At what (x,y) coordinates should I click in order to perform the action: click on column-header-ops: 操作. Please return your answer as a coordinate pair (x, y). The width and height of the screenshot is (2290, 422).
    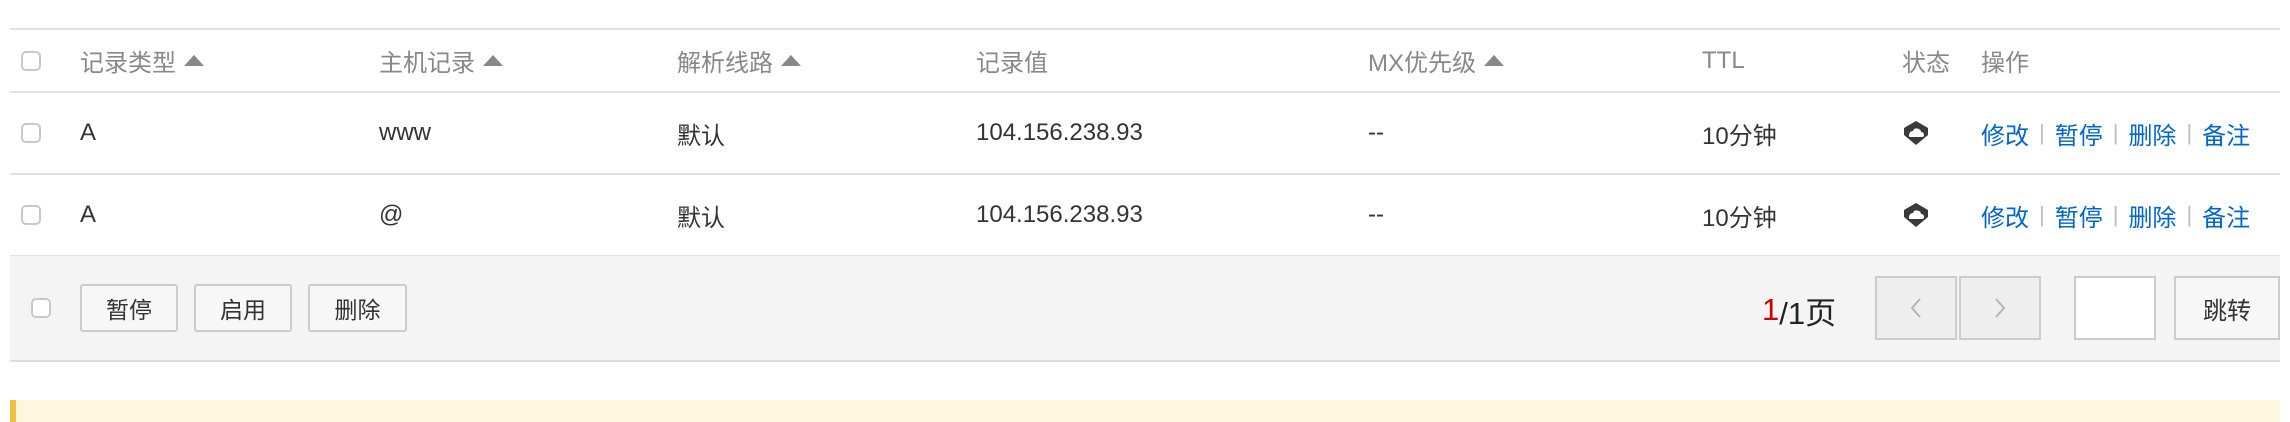
    Looking at the image, I should click on (2005, 60).